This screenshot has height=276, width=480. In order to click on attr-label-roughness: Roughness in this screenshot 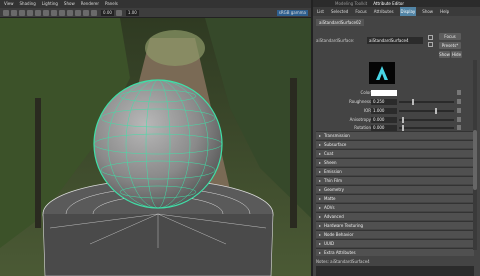, I will do `click(360, 101)`.